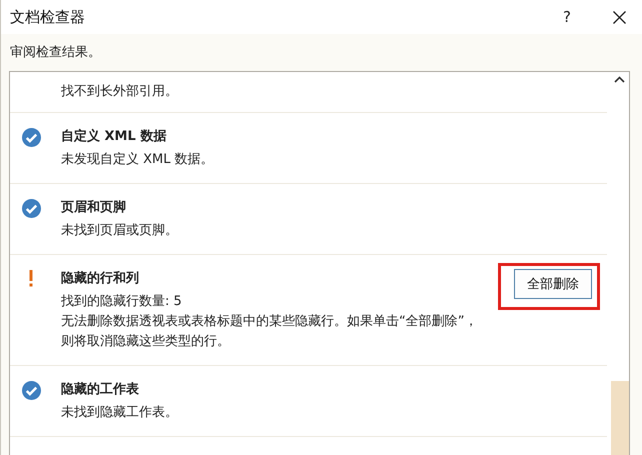 The height and width of the screenshot is (455, 642). Describe the element at coordinates (48, 17) in the screenshot. I see `window-title: 文档检查器` at that location.